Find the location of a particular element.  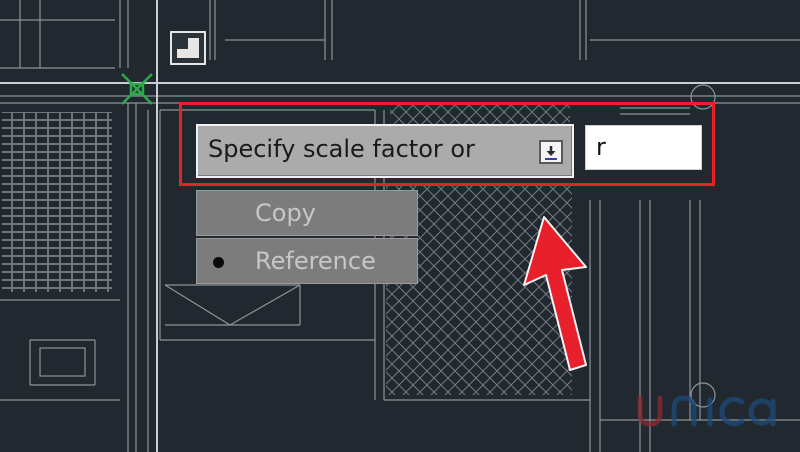

option-copy: Copy is located at coordinates (307, 213).